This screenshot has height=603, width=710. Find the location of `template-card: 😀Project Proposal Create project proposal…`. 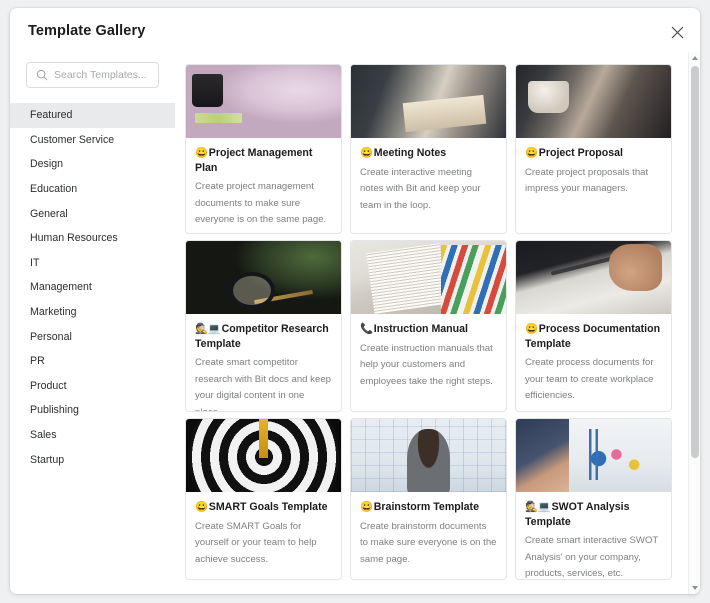

template-card: 😀Project Proposal Create project proposal… is located at coordinates (593, 149).